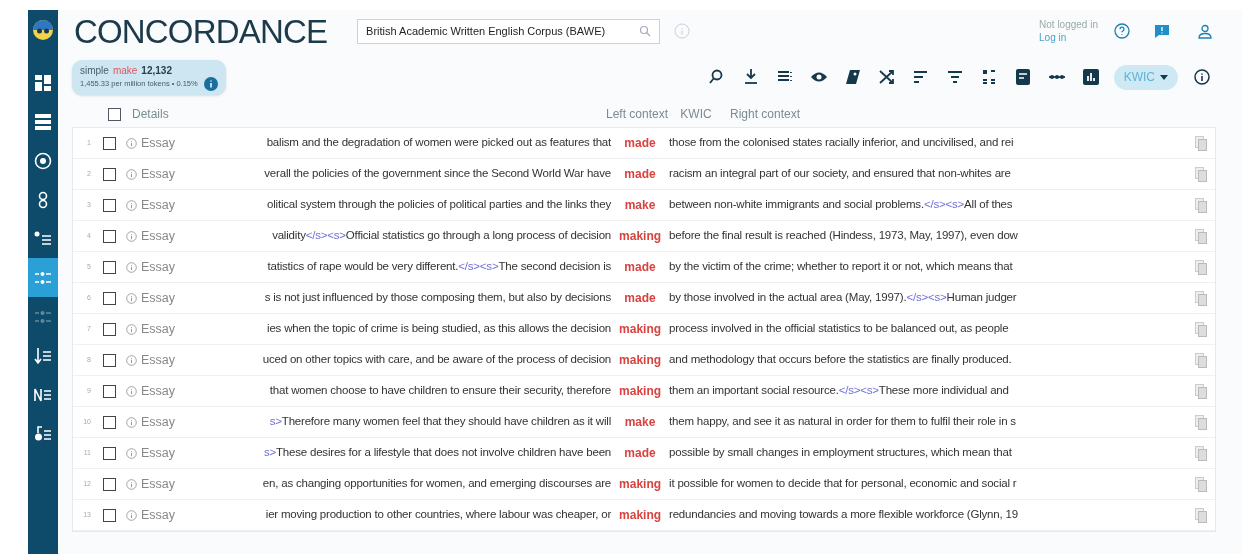 The height and width of the screenshot is (554, 1242). I want to click on left-context: s>Therefore many women feel that they should have children as it will, so click(440, 422).